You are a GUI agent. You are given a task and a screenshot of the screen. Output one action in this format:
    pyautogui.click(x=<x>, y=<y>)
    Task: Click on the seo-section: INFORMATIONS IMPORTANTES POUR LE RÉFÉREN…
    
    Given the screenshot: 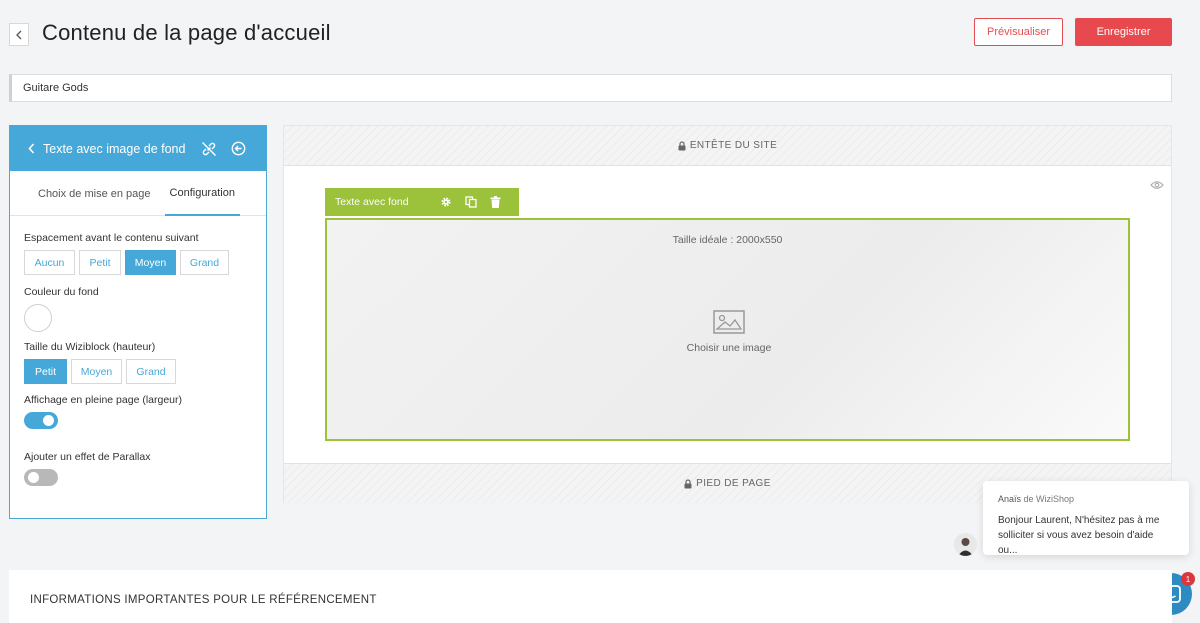 What is the action you would take?
    pyautogui.click(x=590, y=596)
    